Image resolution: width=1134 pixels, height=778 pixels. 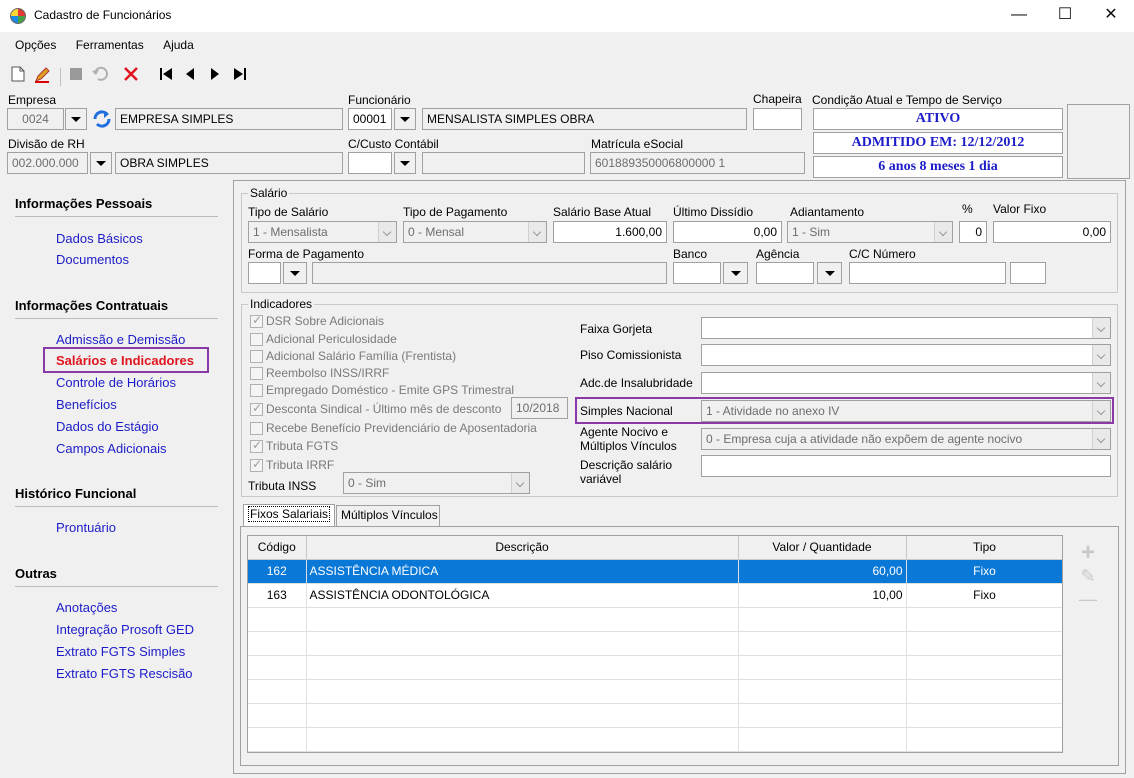 What do you see at coordinates (240, 76) in the screenshot?
I see `last-record-icon` at bounding box center [240, 76].